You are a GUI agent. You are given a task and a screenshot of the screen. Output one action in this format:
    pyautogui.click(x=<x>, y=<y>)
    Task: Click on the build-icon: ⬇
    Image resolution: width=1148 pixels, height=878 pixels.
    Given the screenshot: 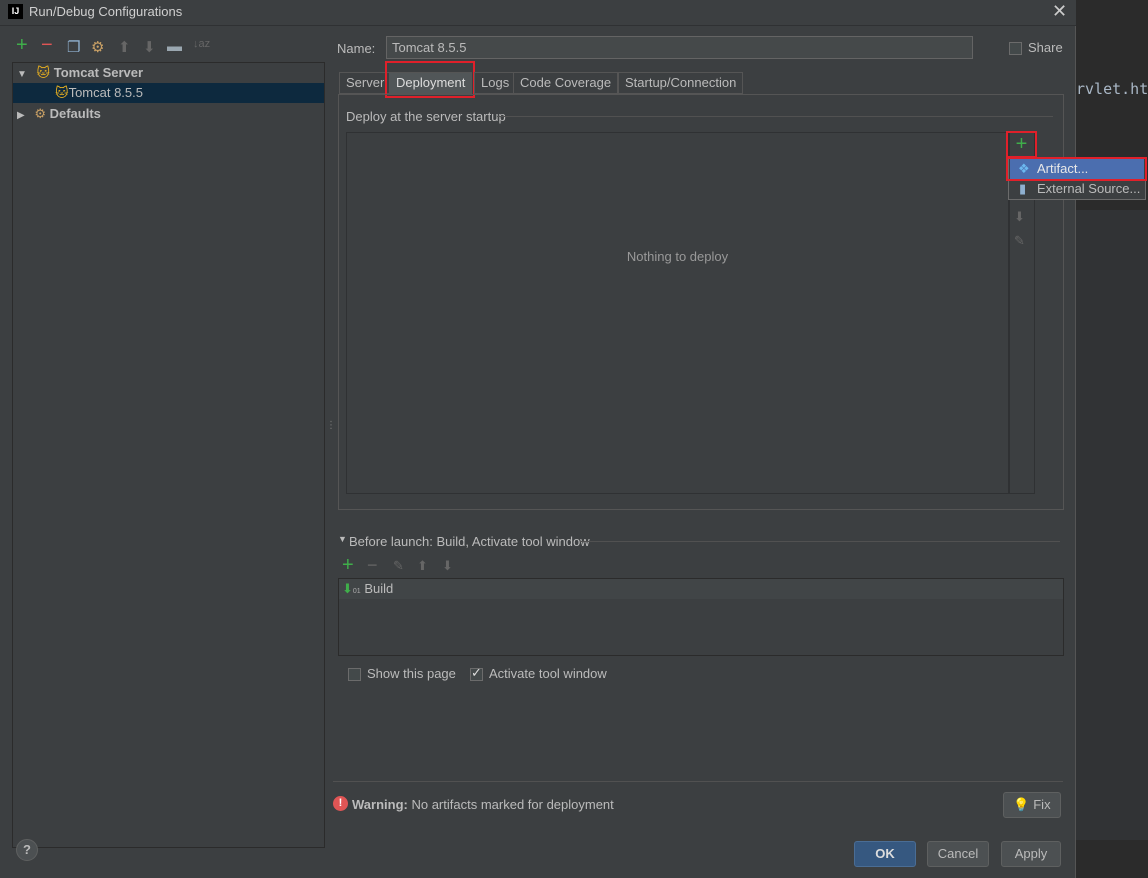 What is the action you would take?
    pyautogui.click(x=347, y=588)
    